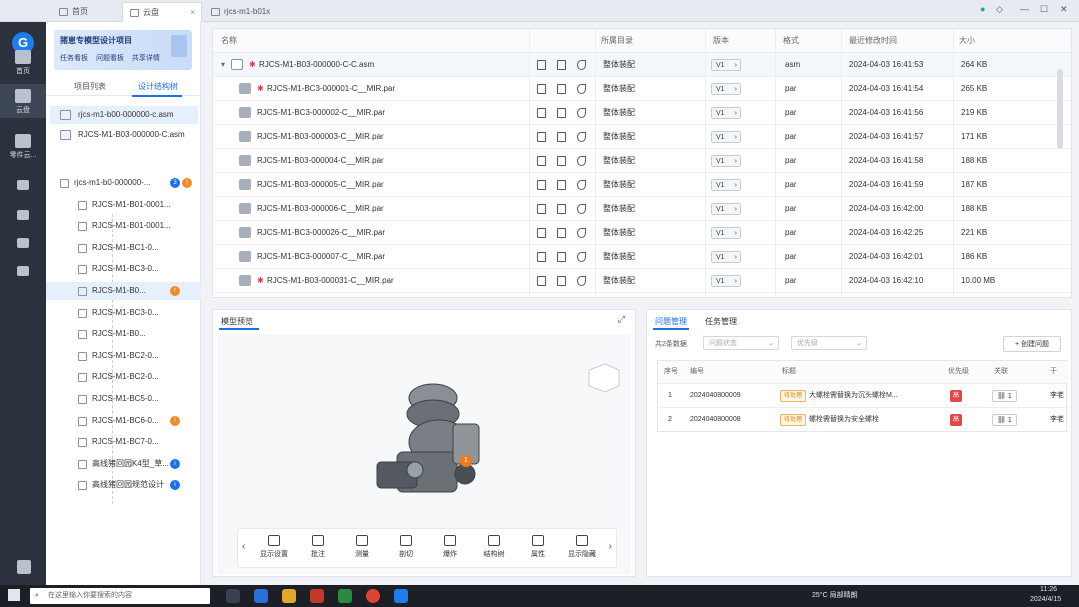  What do you see at coordinates (1032, 344) in the screenshot?
I see `create-issue-button: + 创建问题` at bounding box center [1032, 344].